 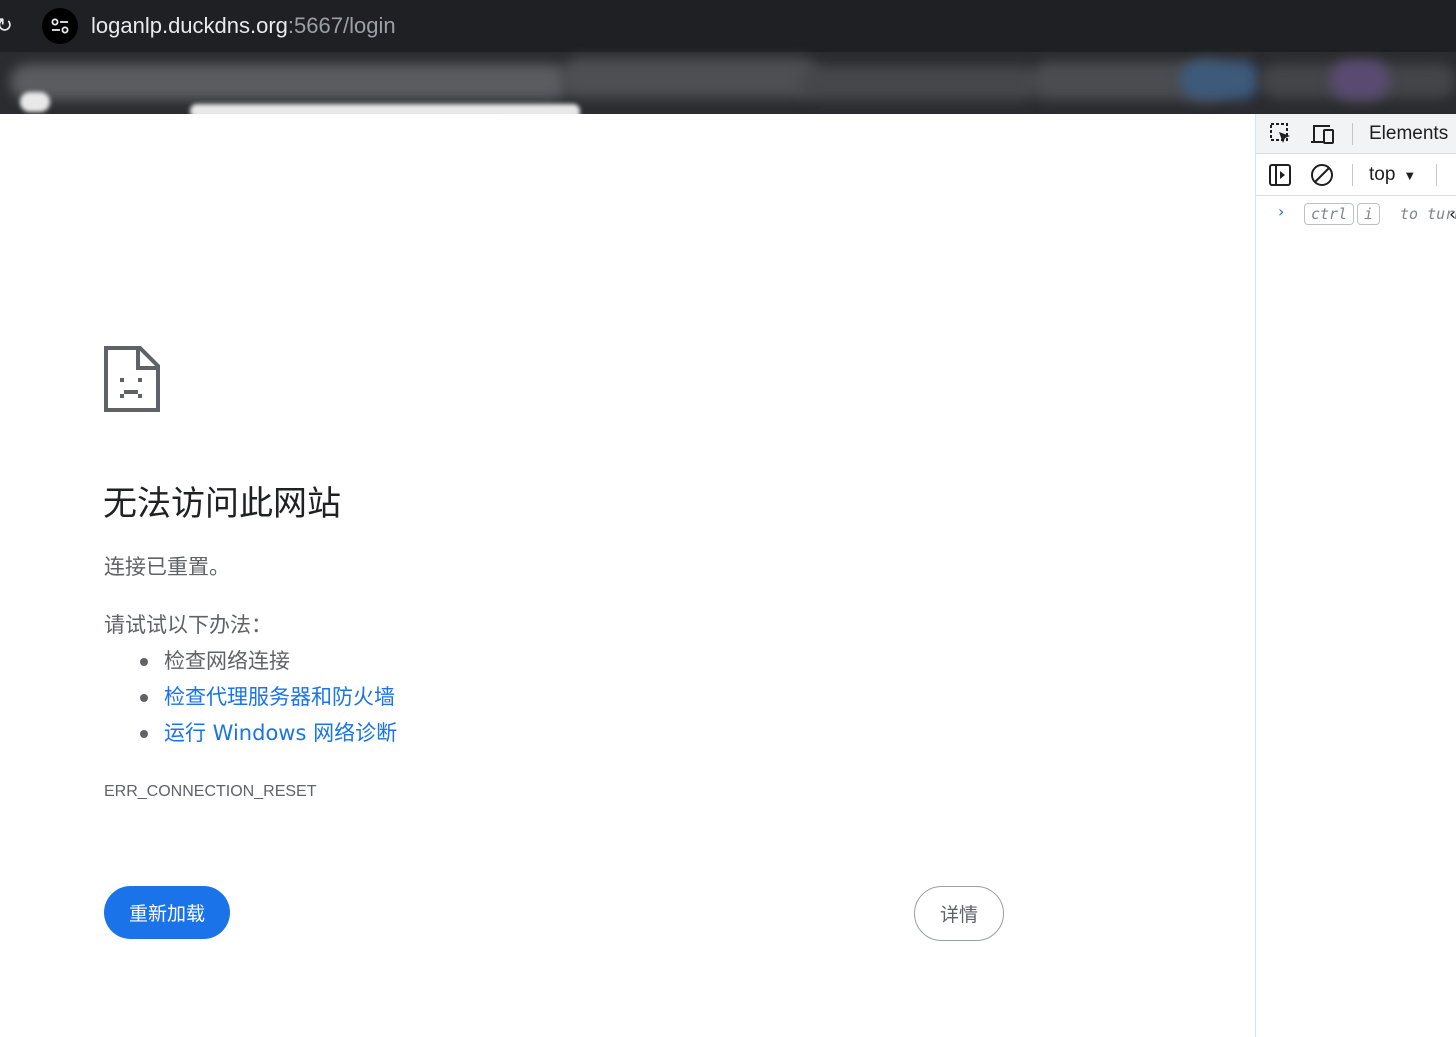 What do you see at coordinates (959, 913) in the screenshot?
I see `details-button: 详情` at bounding box center [959, 913].